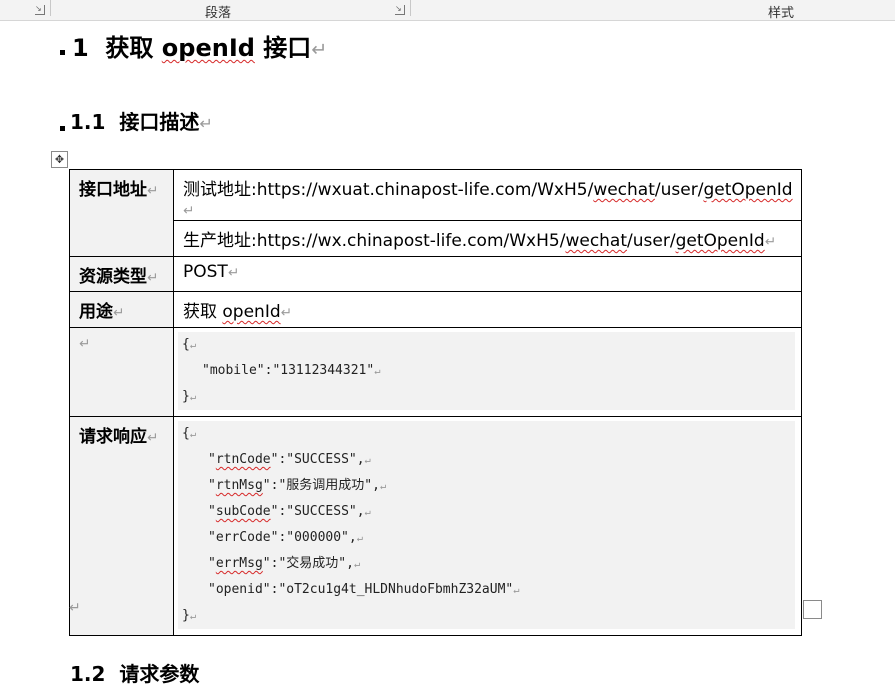  What do you see at coordinates (289, 511) in the screenshot?
I see `code-line: "subCode":"SUCCESS",↵` at bounding box center [289, 511].